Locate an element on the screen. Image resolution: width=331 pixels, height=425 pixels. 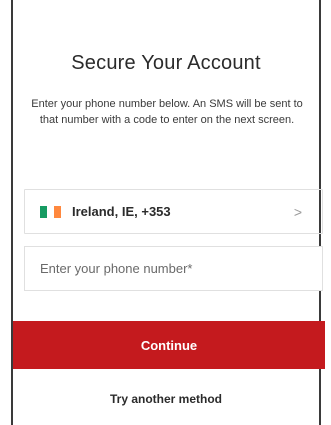
country-selector-label: Ireland, IE, +353 is located at coordinates (121, 211).